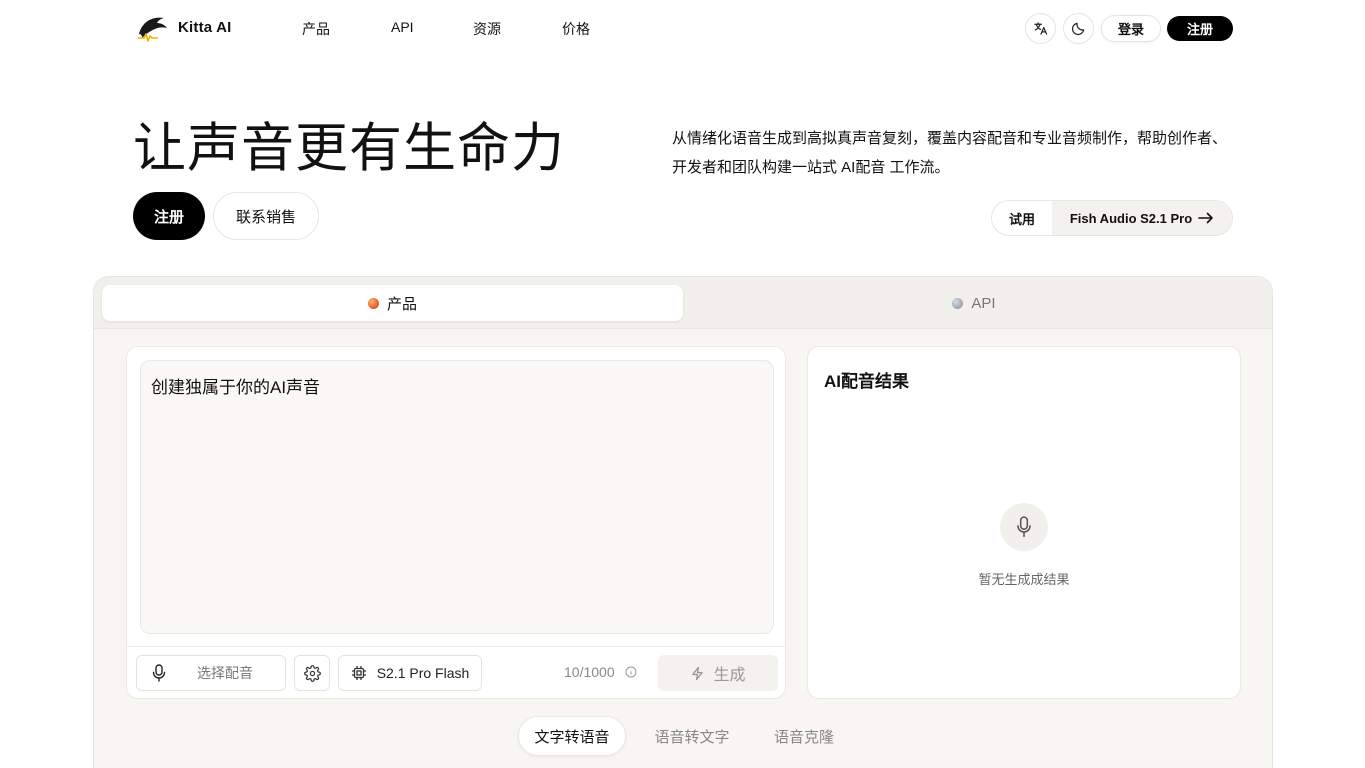 The width and height of the screenshot is (1365, 768). I want to click on gray-dot-icon, so click(958, 303).